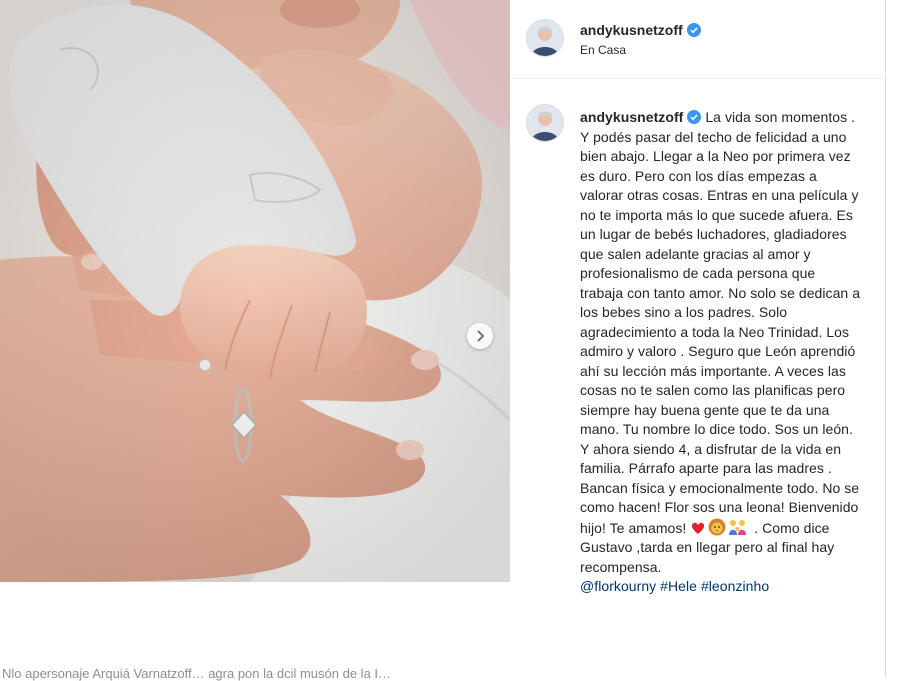 This screenshot has height=681, width=900. I want to click on caption-hashtags: @florkourny #Hele #leonzinho, so click(674, 586).